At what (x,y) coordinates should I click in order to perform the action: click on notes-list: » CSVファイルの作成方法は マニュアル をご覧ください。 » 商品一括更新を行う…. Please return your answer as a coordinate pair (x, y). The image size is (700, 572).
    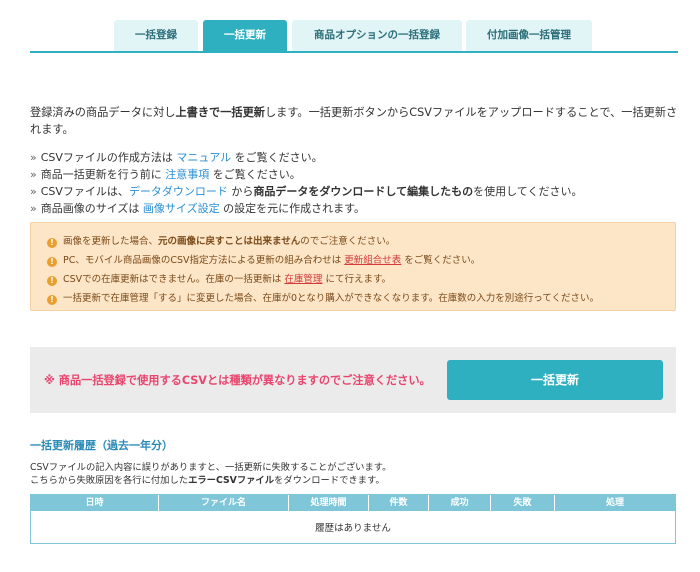
    Looking at the image, I should click on (354, 183).